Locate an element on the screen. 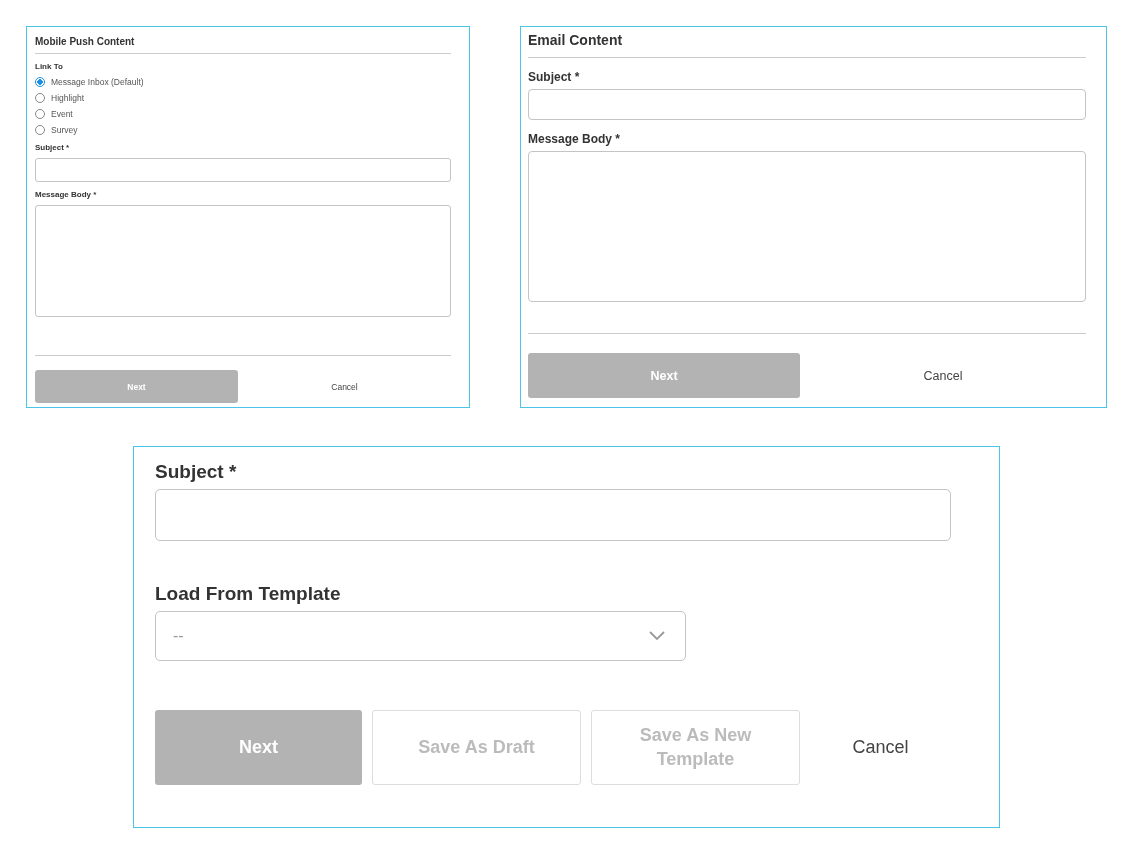  panel-title: Email Content is located at coordinates (576, 40).